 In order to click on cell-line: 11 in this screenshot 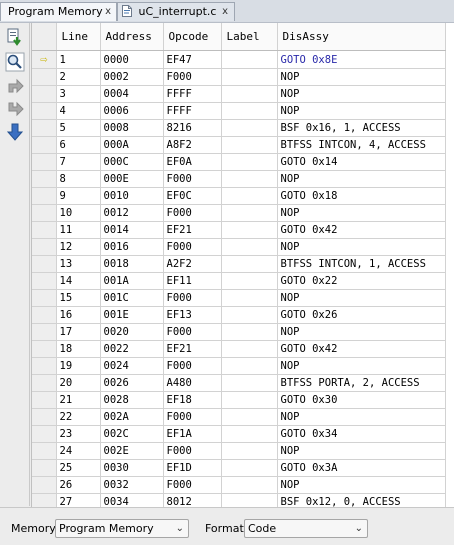, I will do `click(78, 230)`.